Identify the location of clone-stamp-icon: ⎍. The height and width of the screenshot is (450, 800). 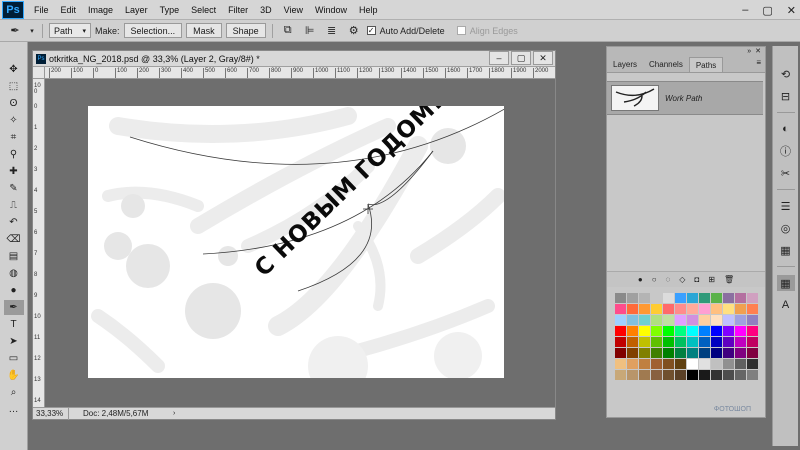
(14, 205).